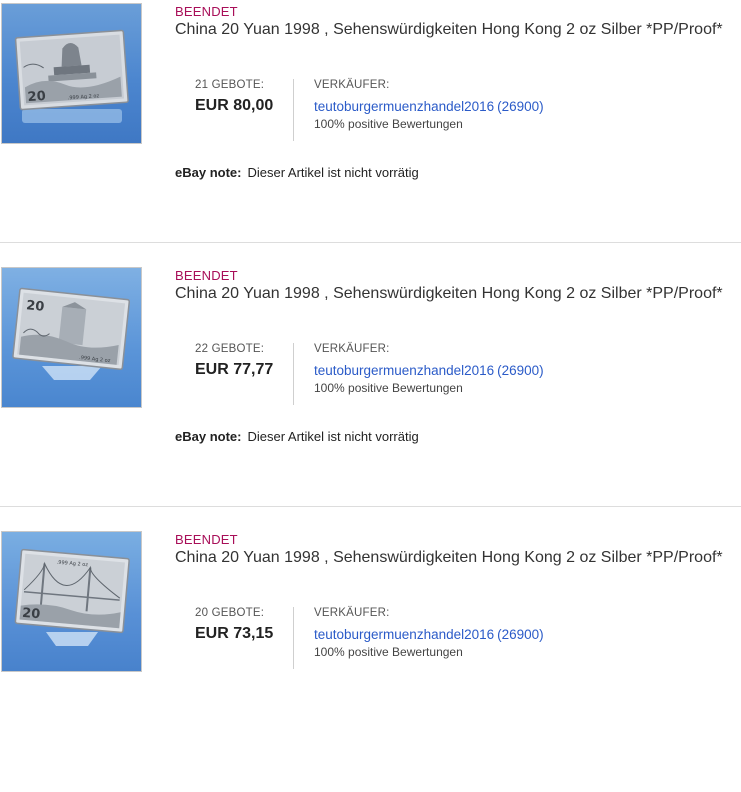 Image resolution: width=741 pixels, height=792 pixels. Describe the element at coordinates (230, 85) in the screenshot. I see `bid-count: 21 GEBOTE:` at that location.